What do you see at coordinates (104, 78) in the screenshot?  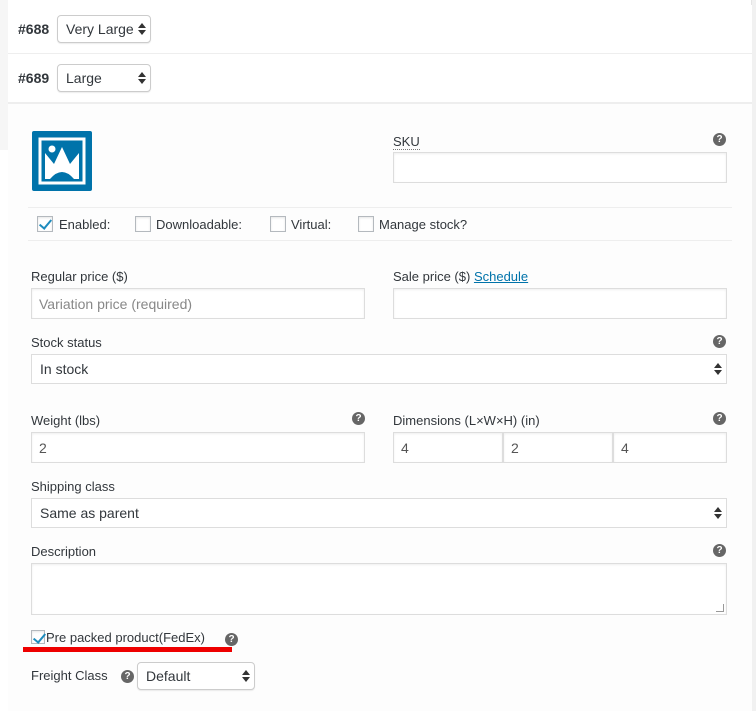 I see `variation-size-select: Large` at bounding box center [104, 78].